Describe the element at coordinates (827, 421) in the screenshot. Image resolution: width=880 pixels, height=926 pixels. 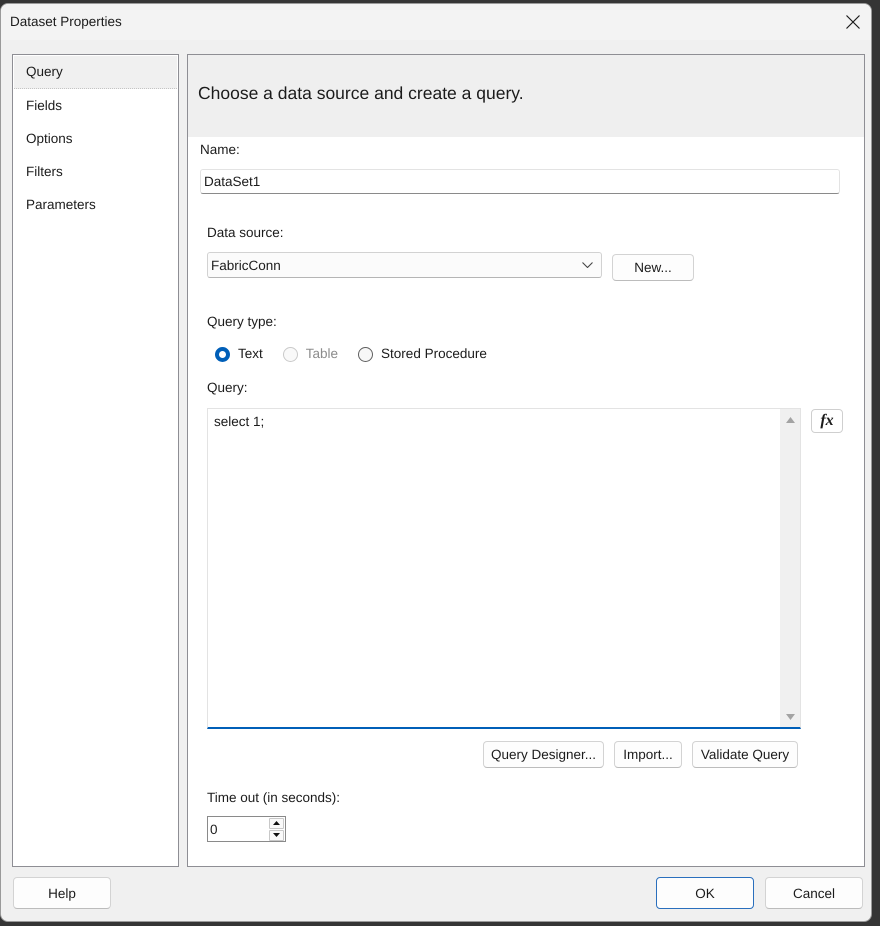
I see `expression-button: fx` at that location.